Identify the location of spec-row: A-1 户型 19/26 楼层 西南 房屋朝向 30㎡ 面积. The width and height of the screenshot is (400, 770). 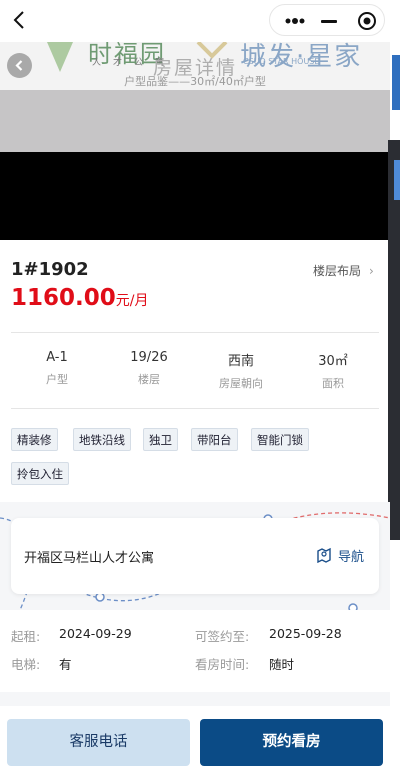
(195, 380).